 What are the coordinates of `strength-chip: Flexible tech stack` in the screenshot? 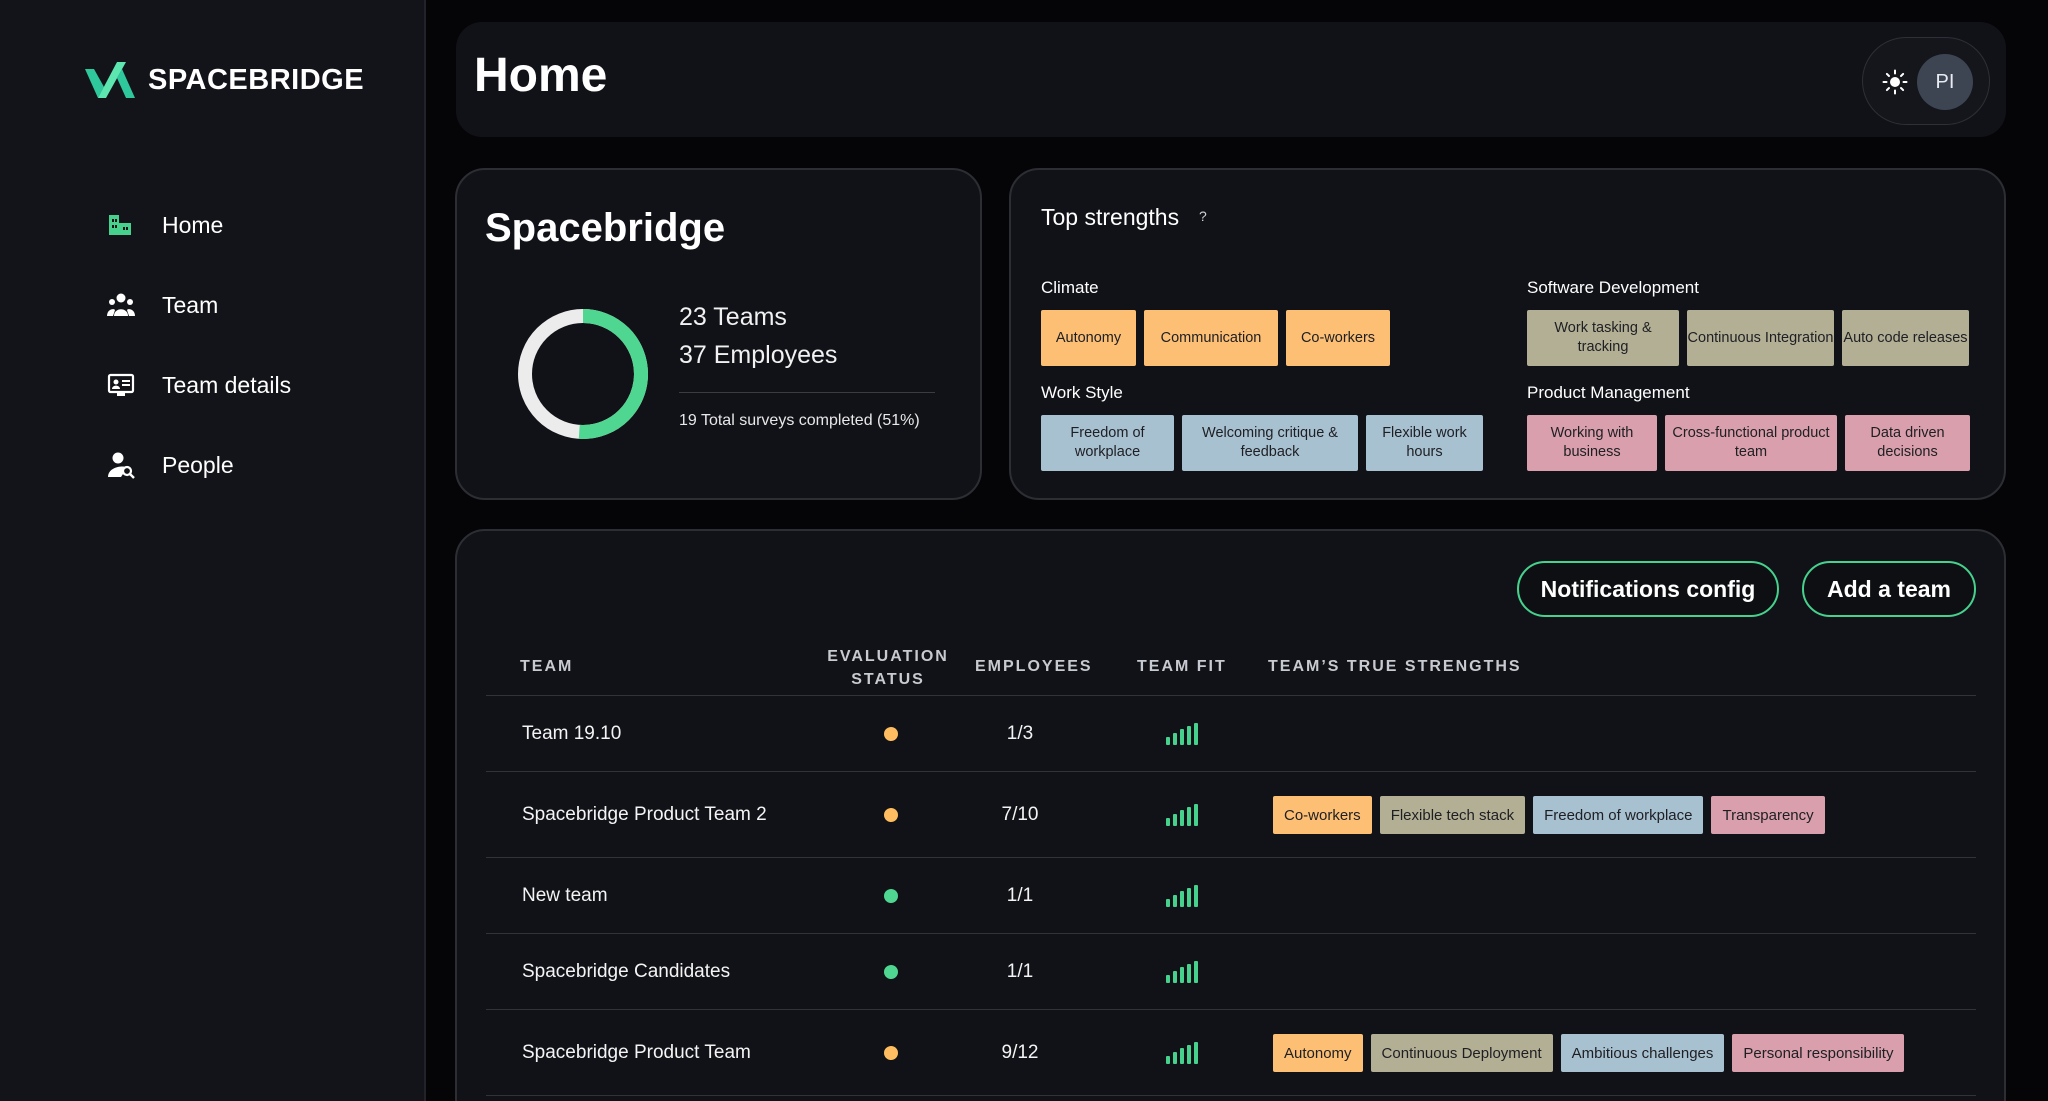 It's located at (1452, 815).